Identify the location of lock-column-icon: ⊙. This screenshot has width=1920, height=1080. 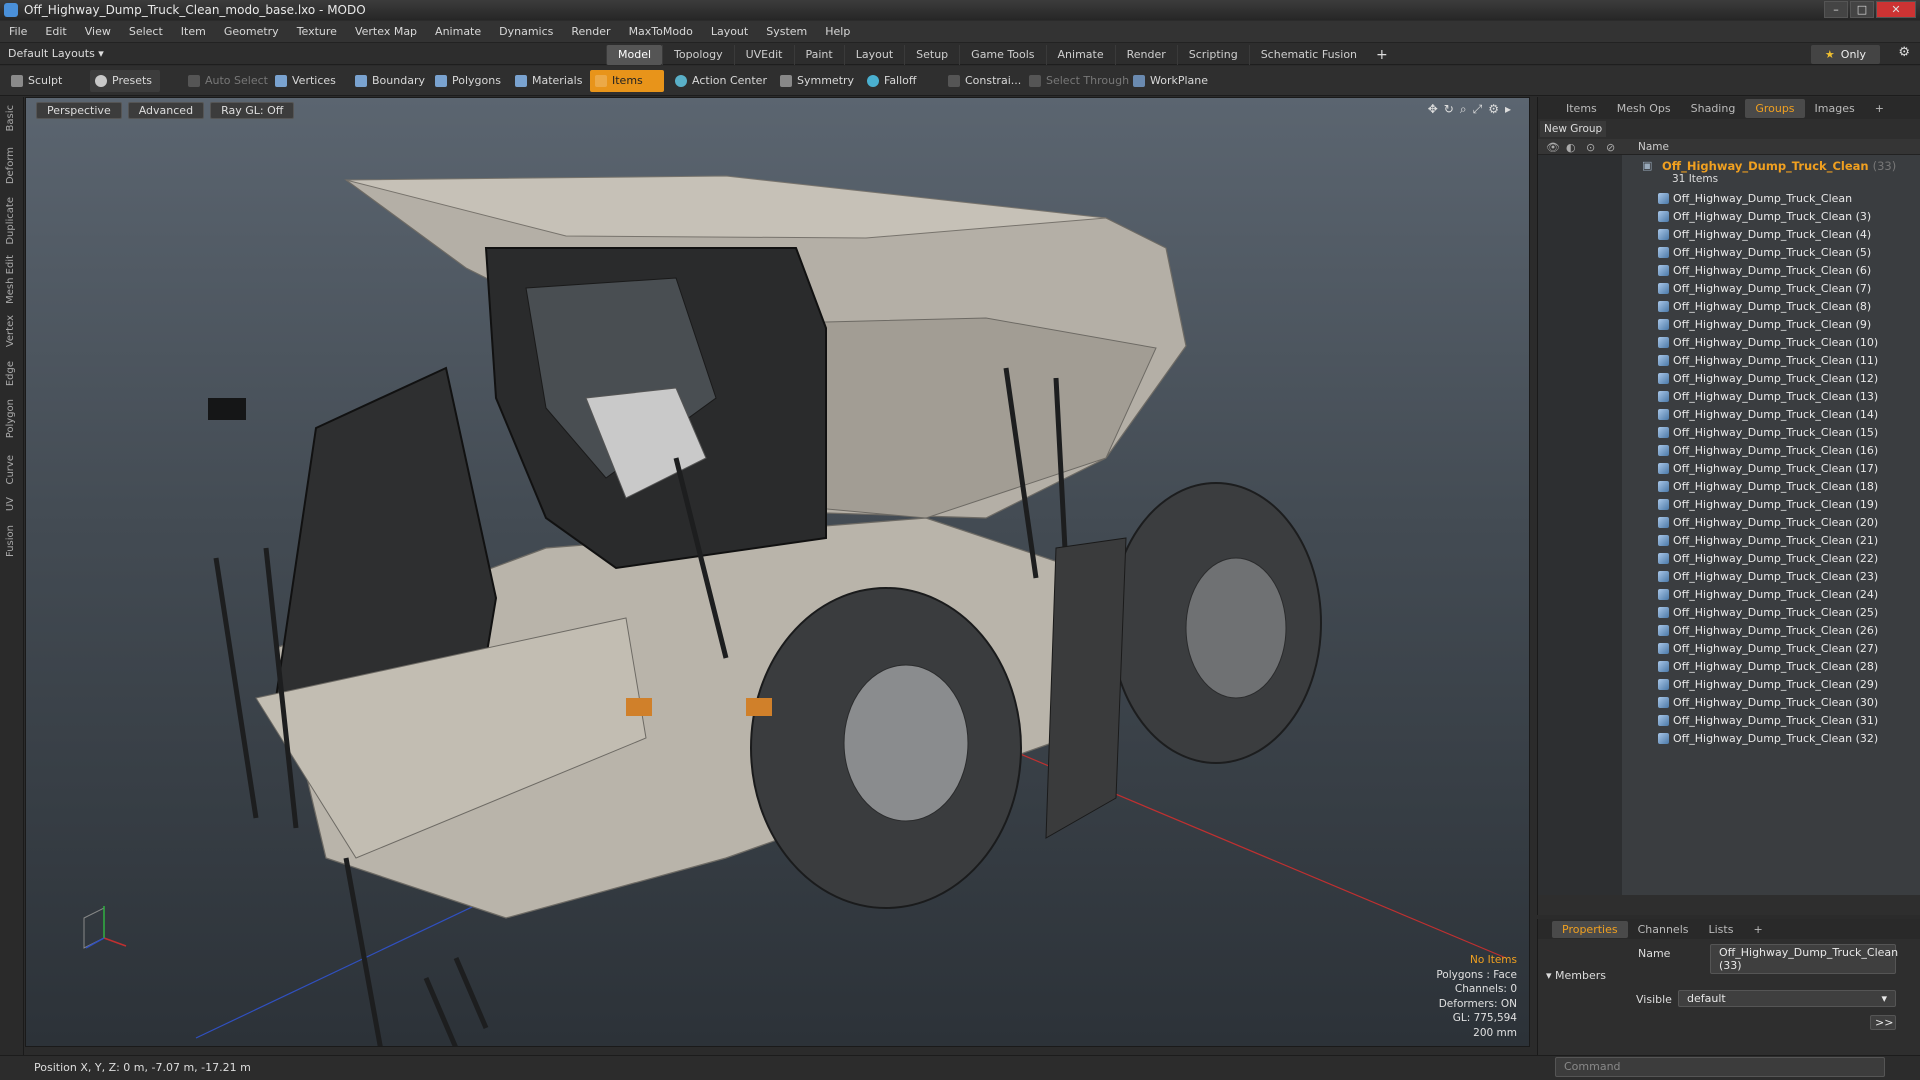
(1590, 147).